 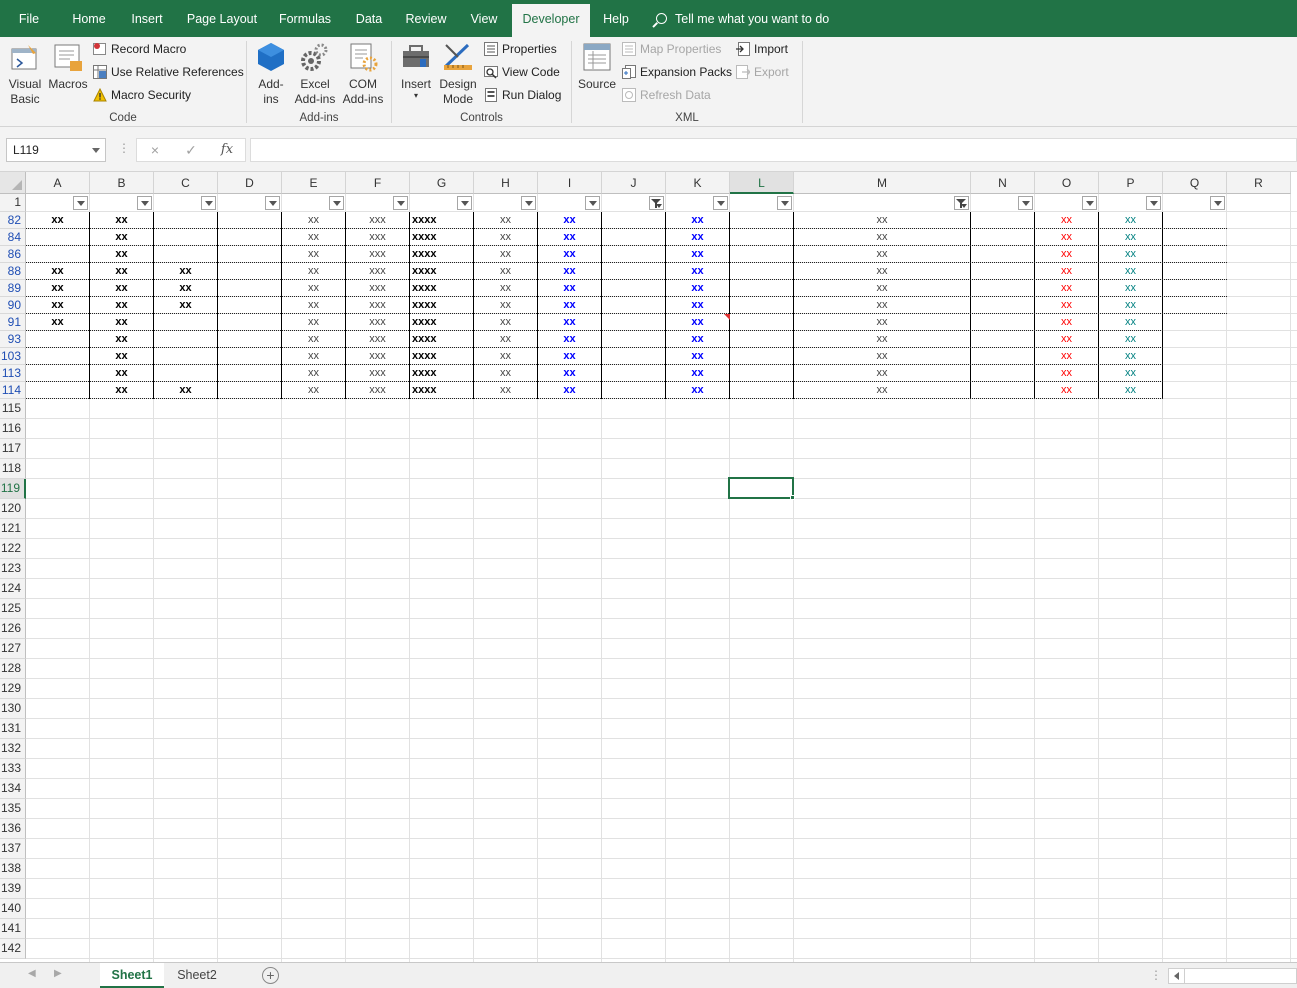 I want to click on cell-b82: xx, so click(x=121, y=220).